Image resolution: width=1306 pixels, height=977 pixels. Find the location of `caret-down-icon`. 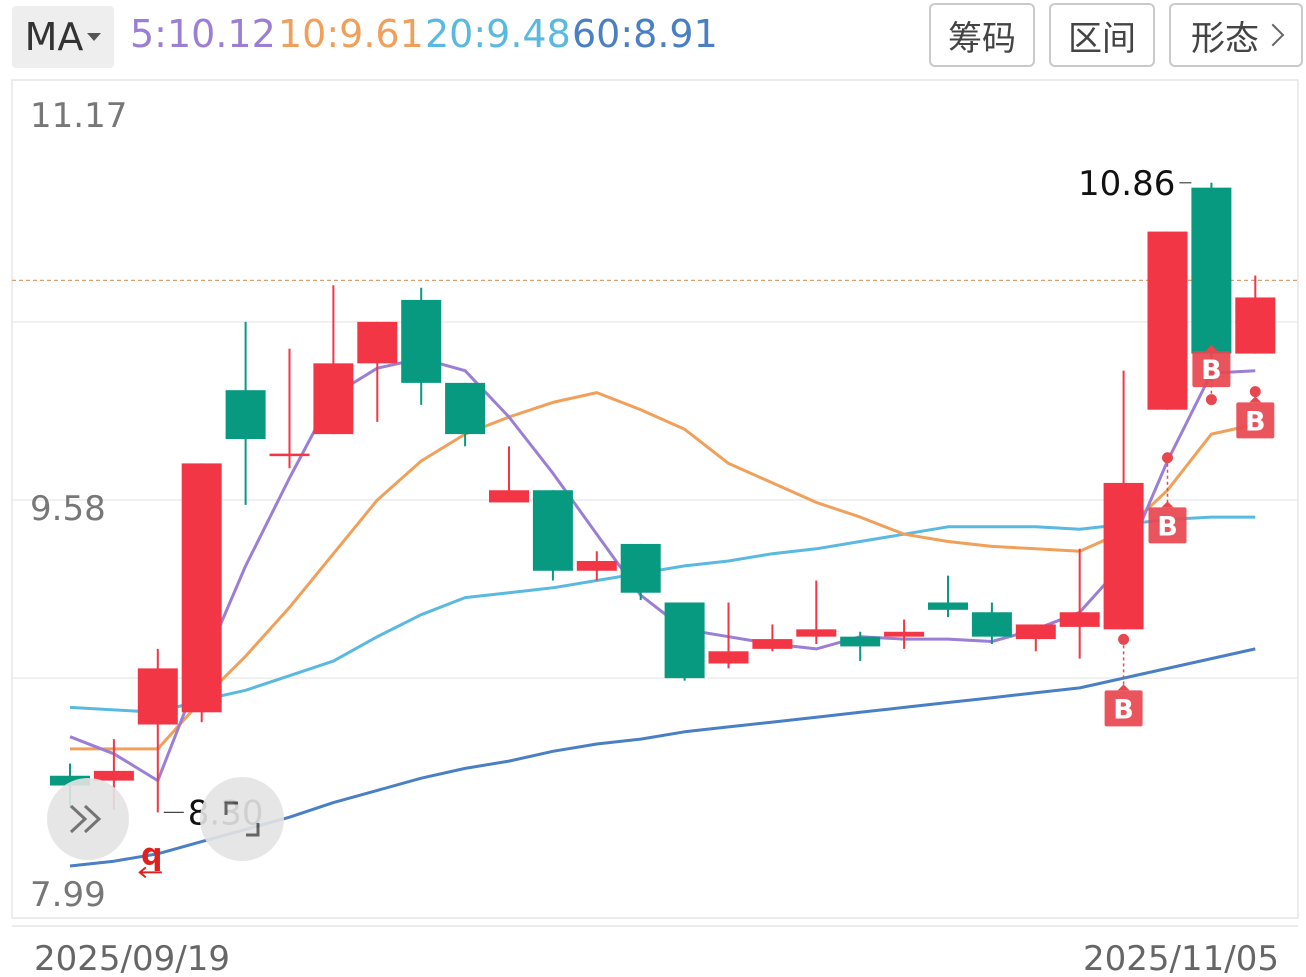

caret-down-icon is located at coordinates (94, 37).